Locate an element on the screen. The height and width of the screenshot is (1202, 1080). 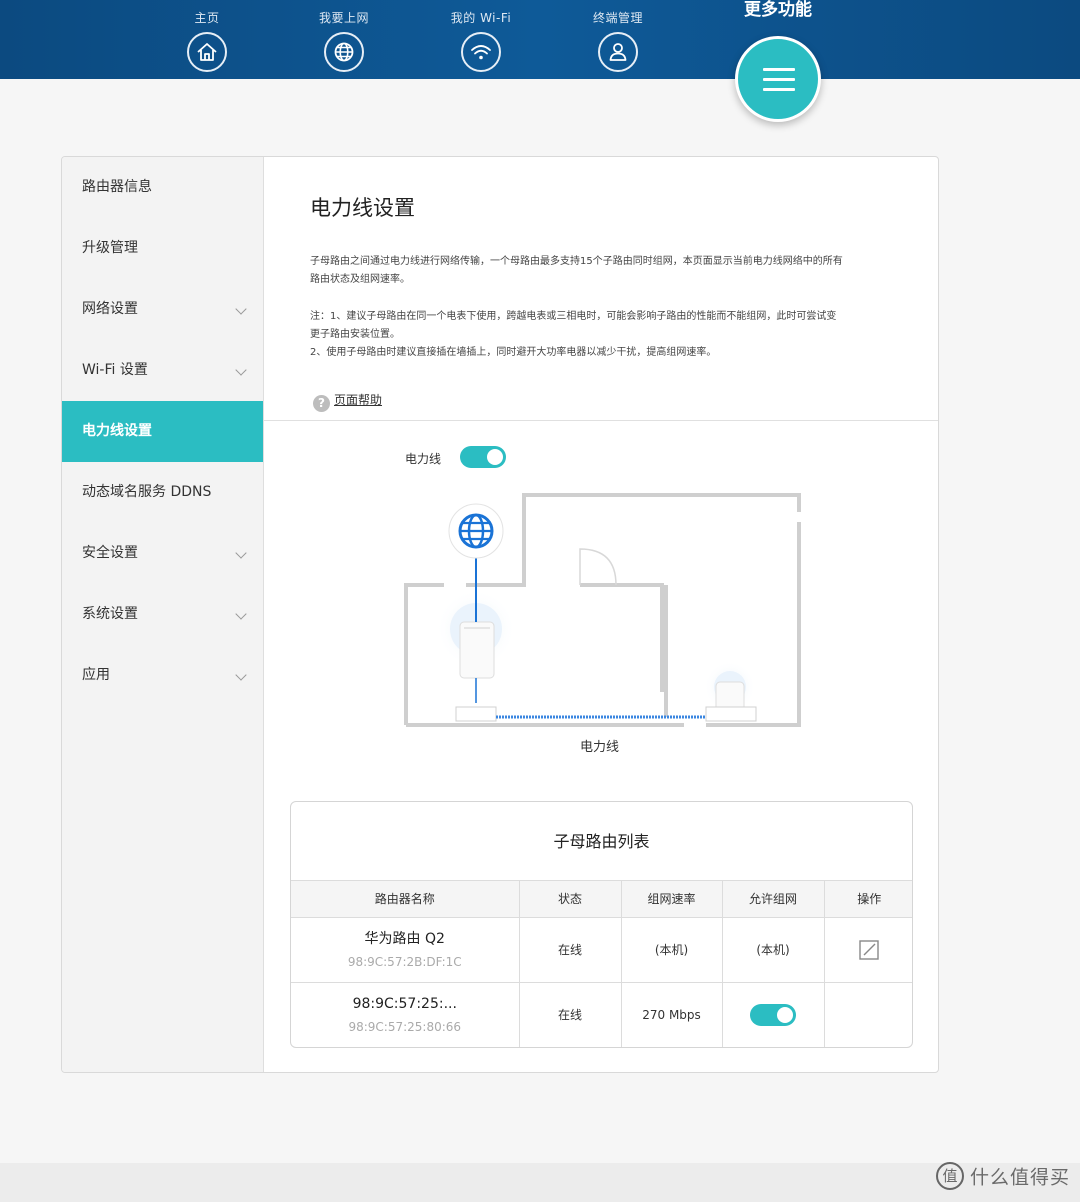
sidebar-item-system: 系统设置 is located at coordinates (162, 614).